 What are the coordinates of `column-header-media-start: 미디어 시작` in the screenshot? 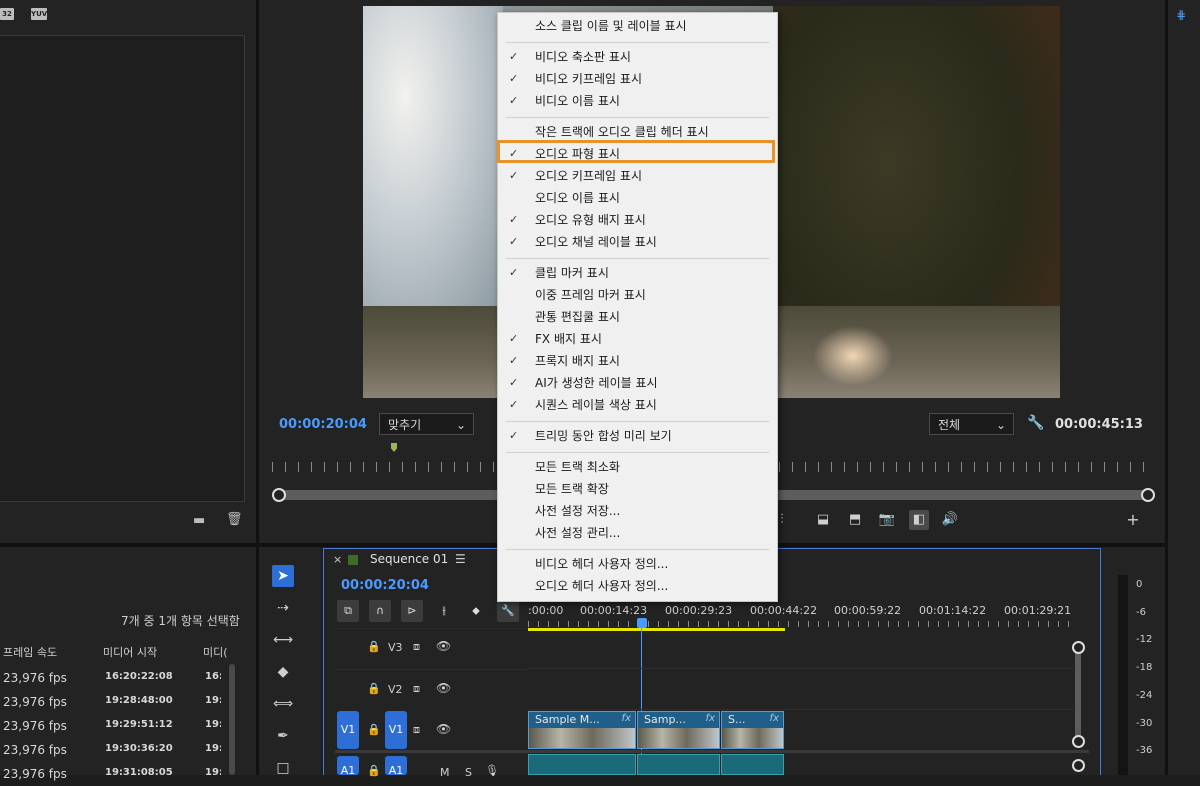 It's located at (130, 652).